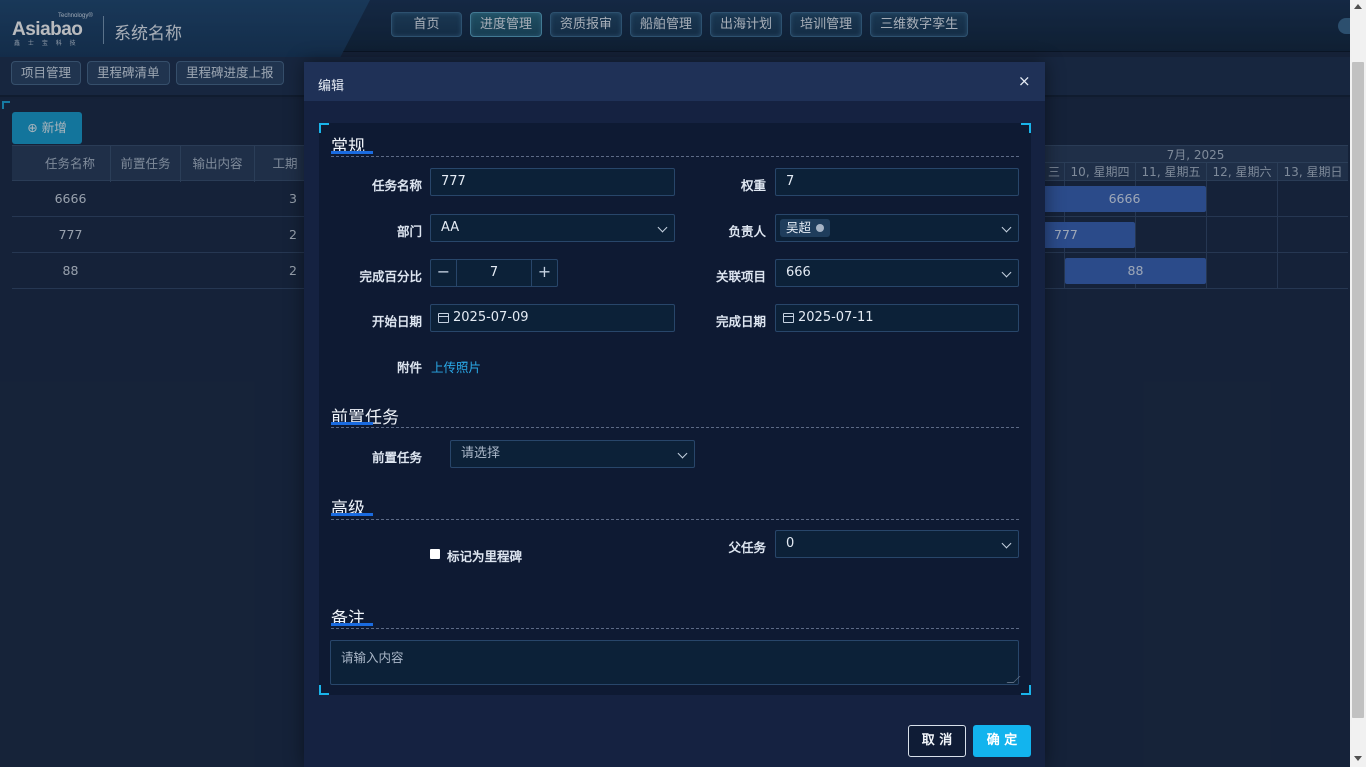 The image size is (1366, 767). Describe the element at coordinates (740, 321) in the screenshot. I see `end-date-label: 完成日期` at that location.